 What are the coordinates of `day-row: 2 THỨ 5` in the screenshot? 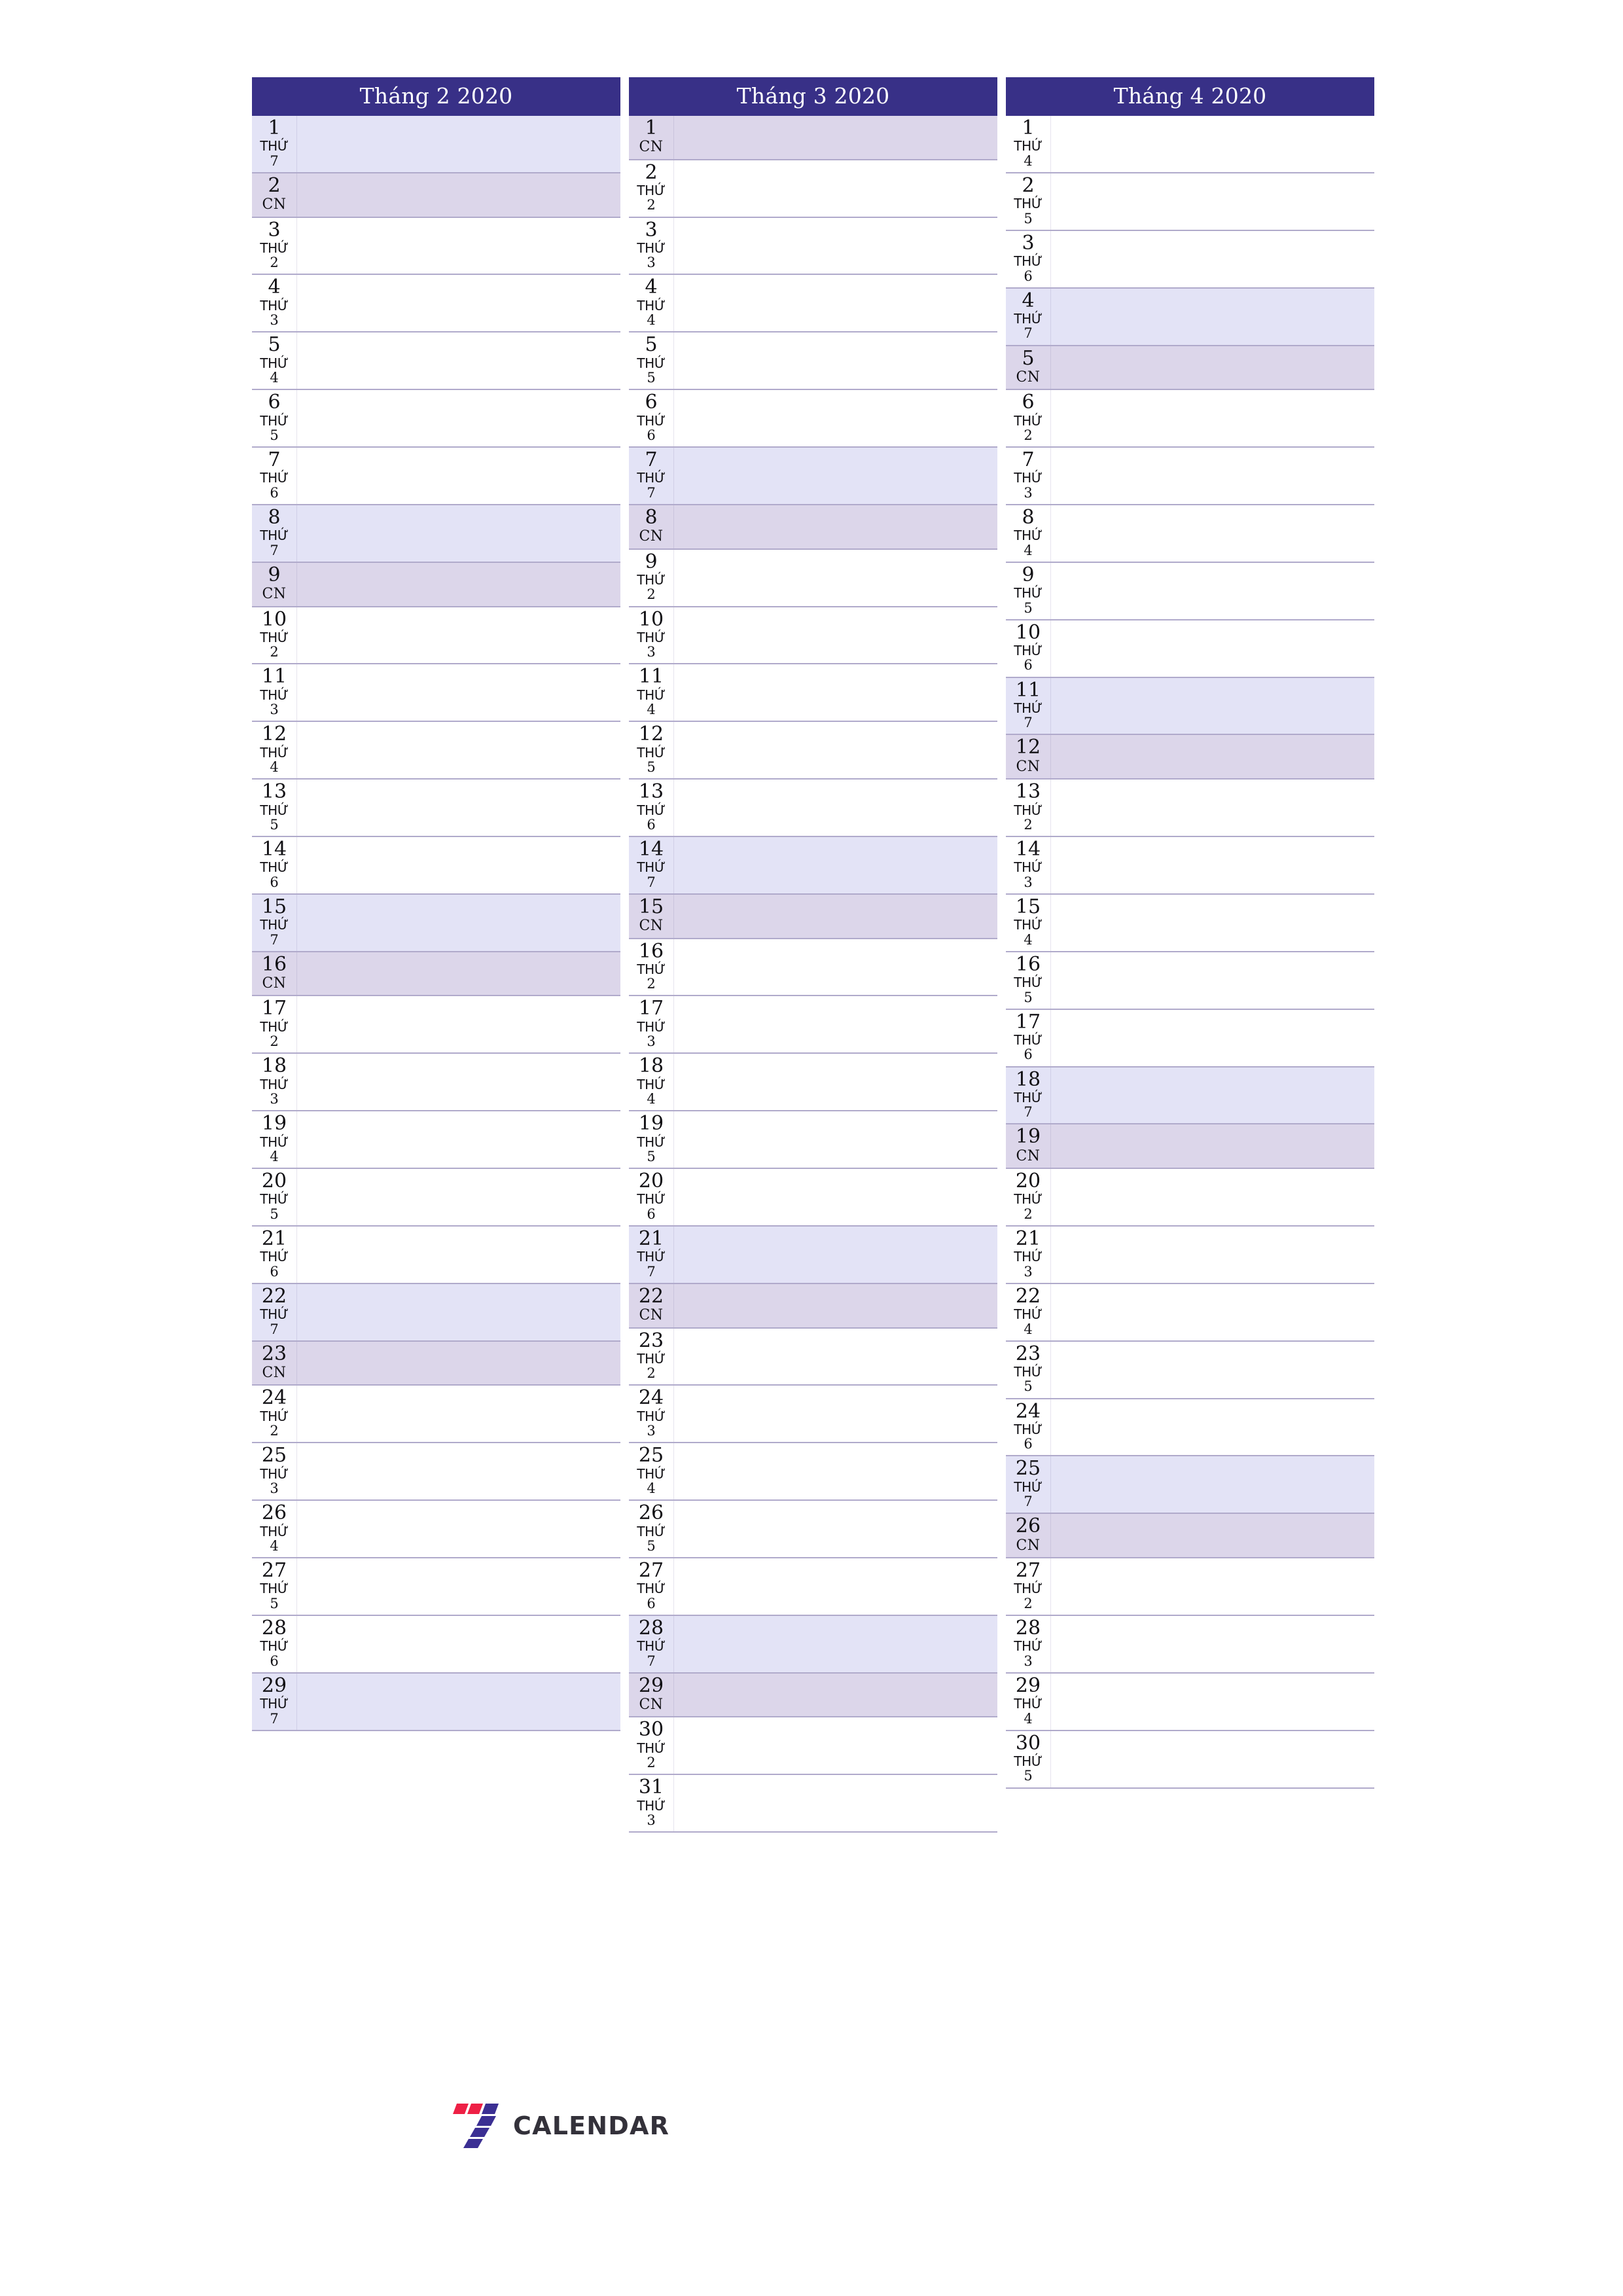 It's located at (1190, 202).